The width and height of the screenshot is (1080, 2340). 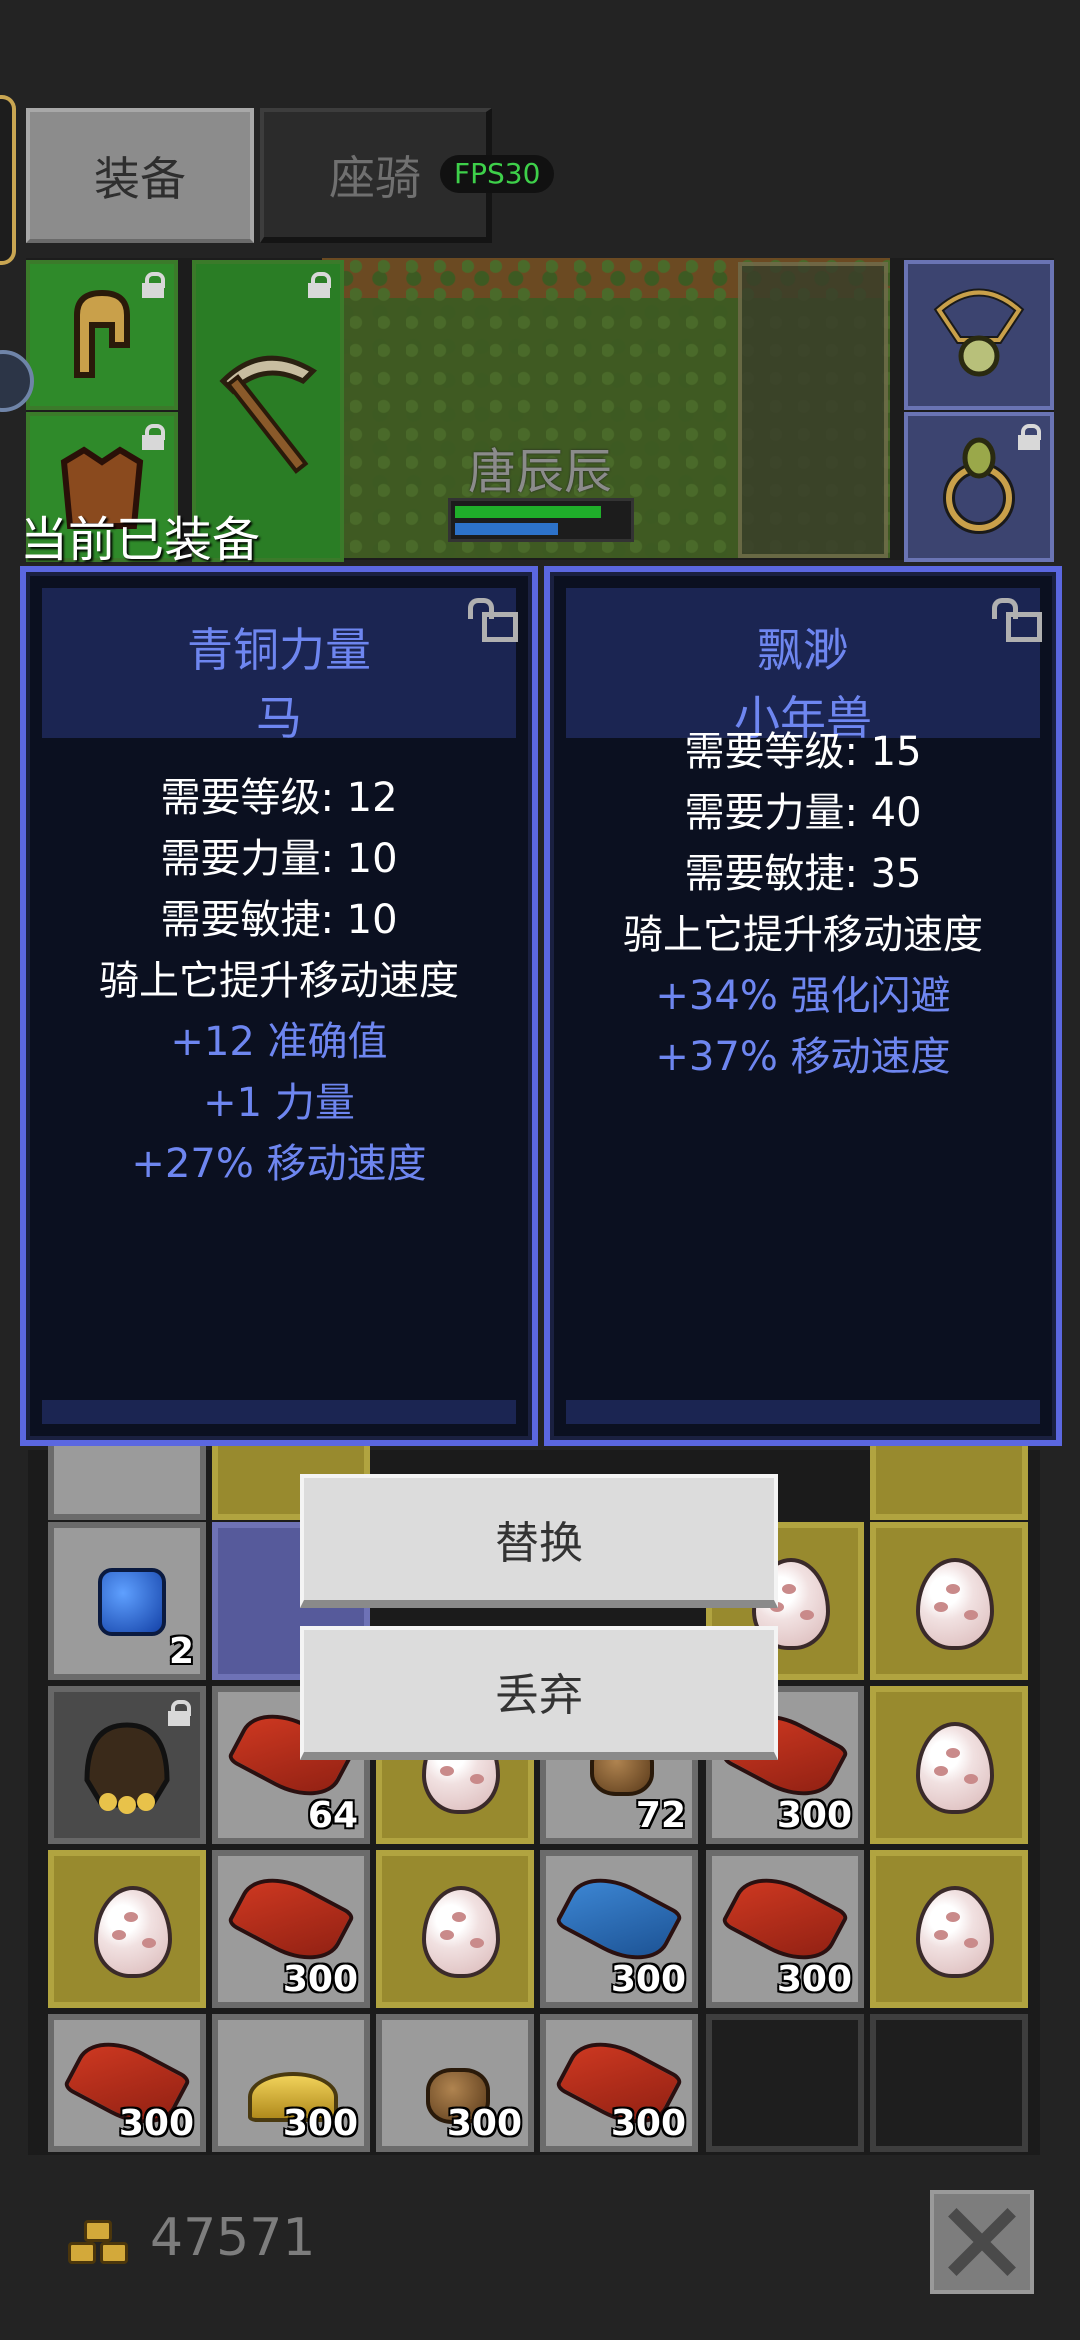 I want to click on requirement-stat: 需要敏捷: 10, so click(x=279, y=920).